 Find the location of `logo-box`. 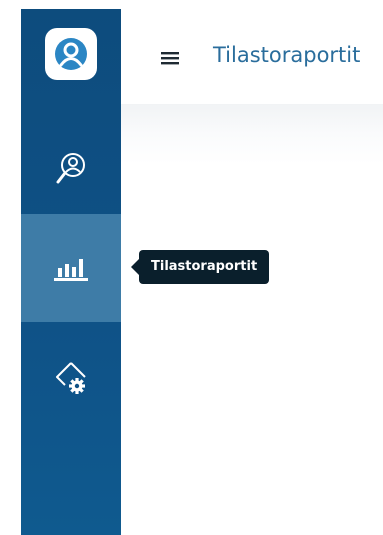

logo-box is located at coordinates (71, 54).